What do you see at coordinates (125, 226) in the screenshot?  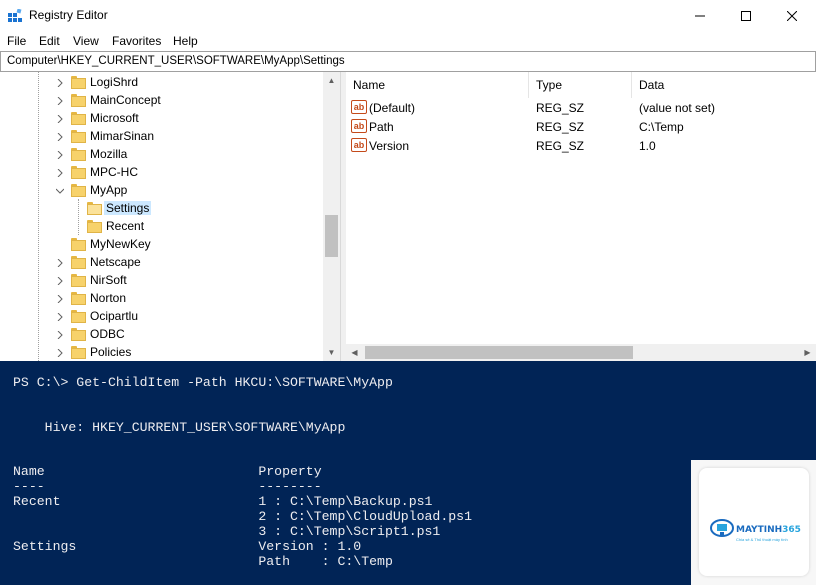 I see `tree-item-label: Recent` at bounding box center [125, 226].